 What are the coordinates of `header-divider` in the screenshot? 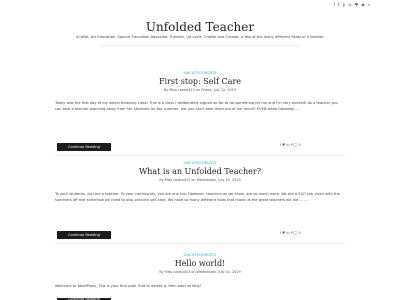 It's located at (200, 45).